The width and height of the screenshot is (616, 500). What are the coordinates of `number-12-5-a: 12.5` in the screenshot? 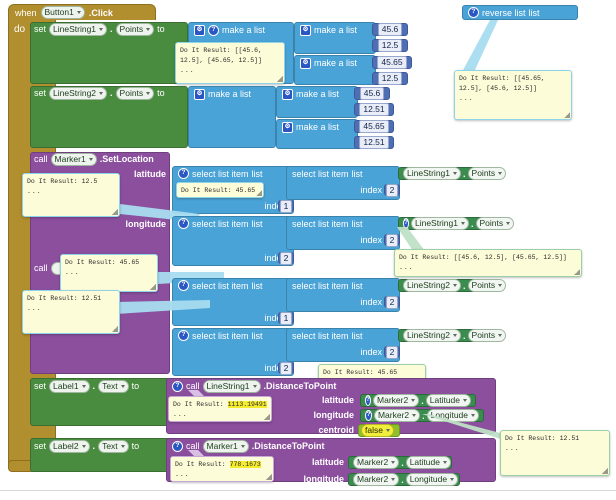 It's located at (390, 45).